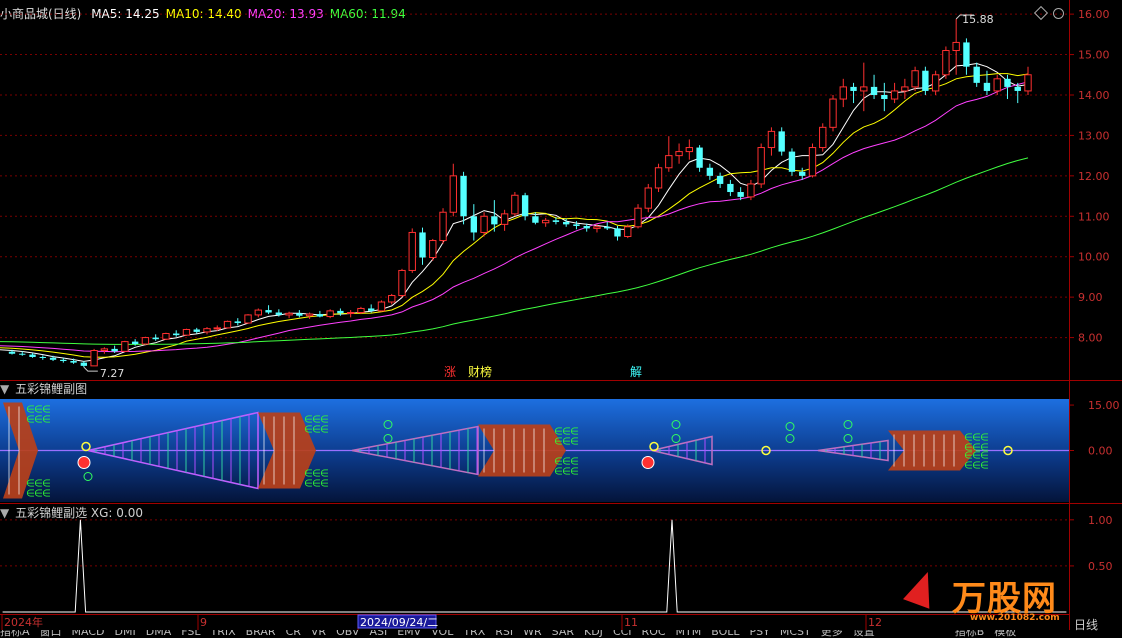 This screenshot has width=1122, height=638. I want to click on toolbar-item: EMV, so click(409, 634).